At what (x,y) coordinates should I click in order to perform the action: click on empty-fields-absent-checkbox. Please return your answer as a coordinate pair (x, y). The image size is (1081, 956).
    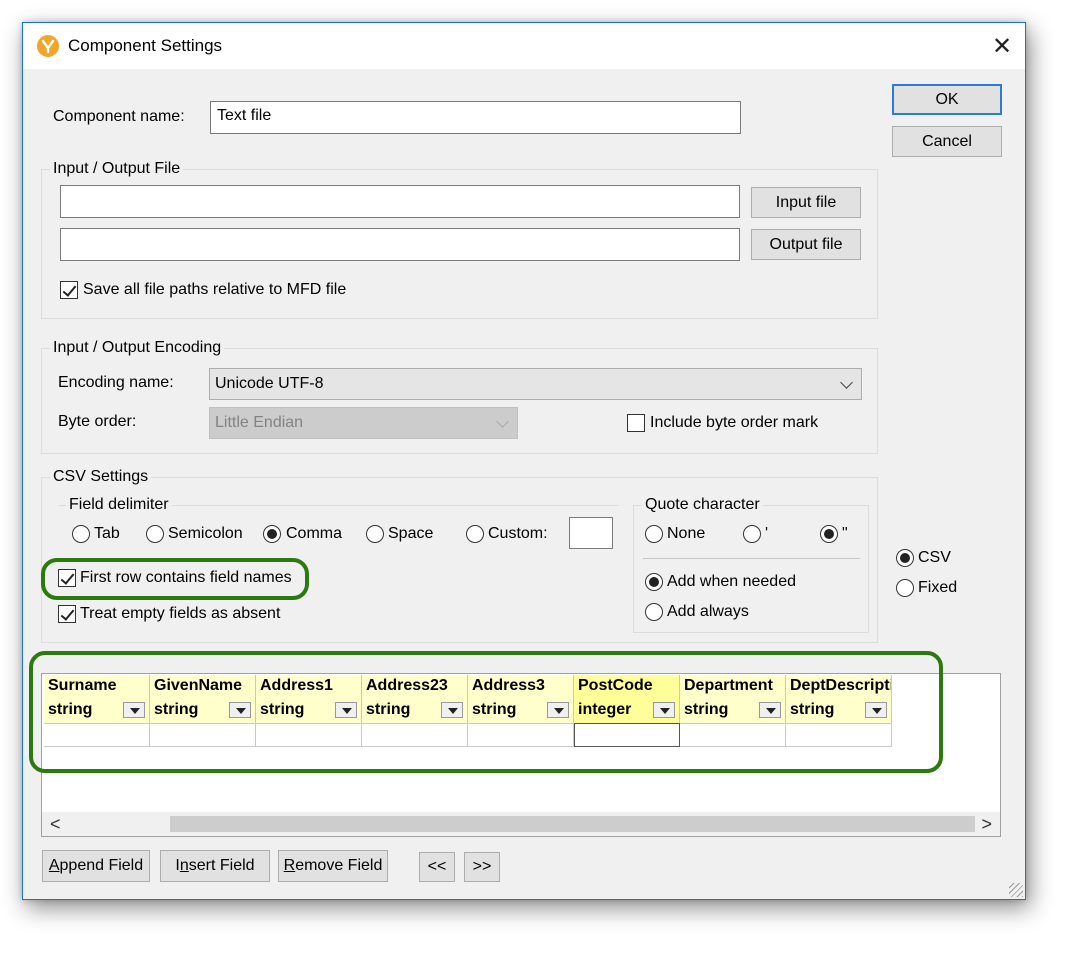
    Looking at the image, I should click on (67, 614).